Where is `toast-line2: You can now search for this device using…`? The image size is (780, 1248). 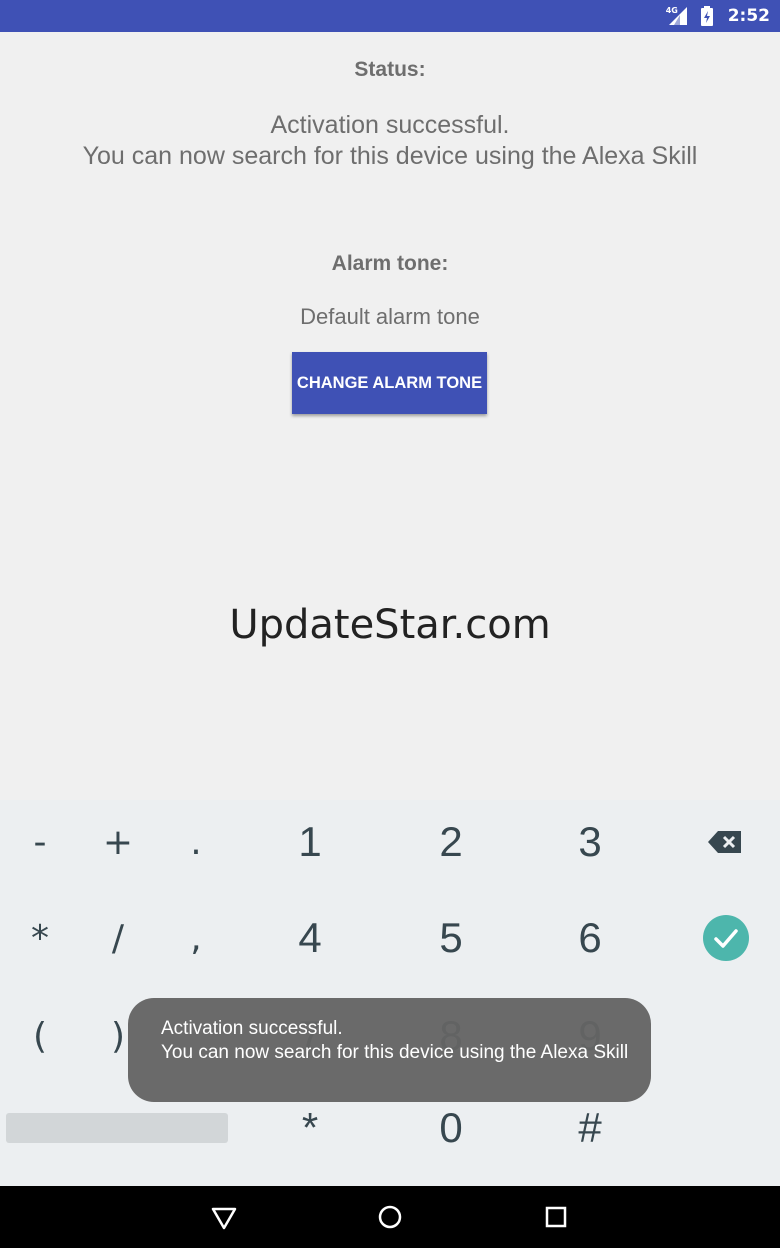 toast-line2: You can now search for this device using… is located at coordinates (395, 1052).